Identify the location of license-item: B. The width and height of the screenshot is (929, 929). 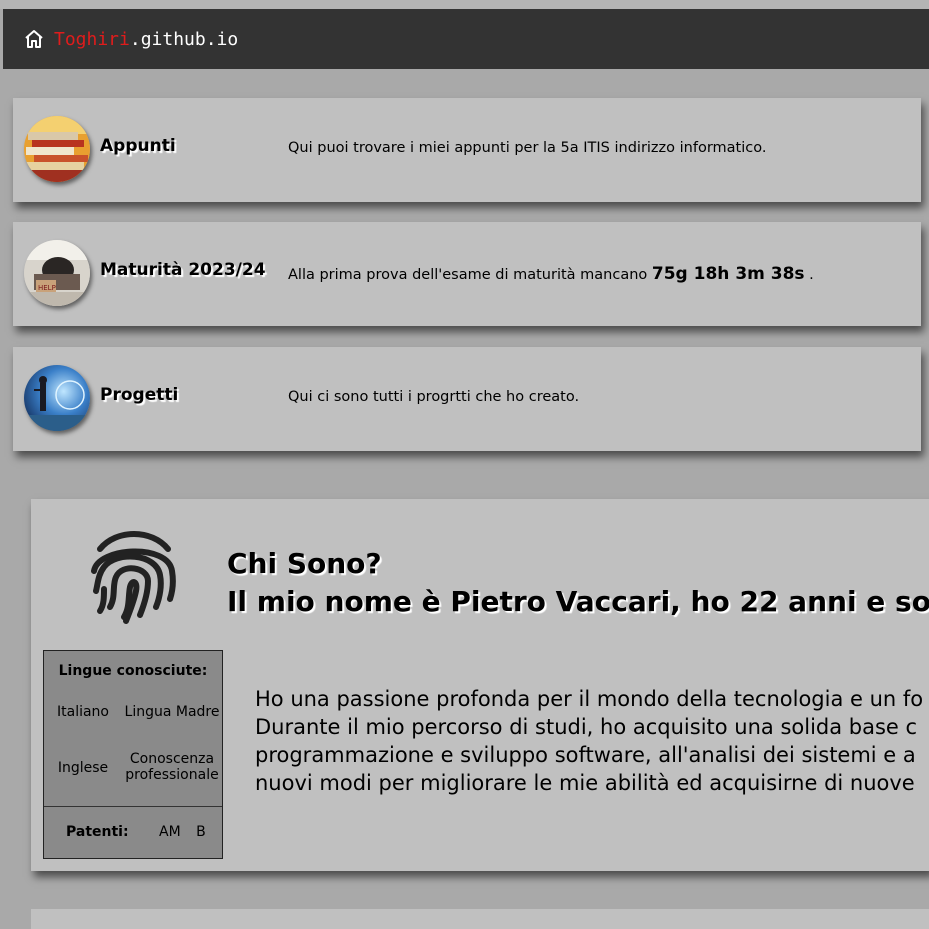
(201, 832).